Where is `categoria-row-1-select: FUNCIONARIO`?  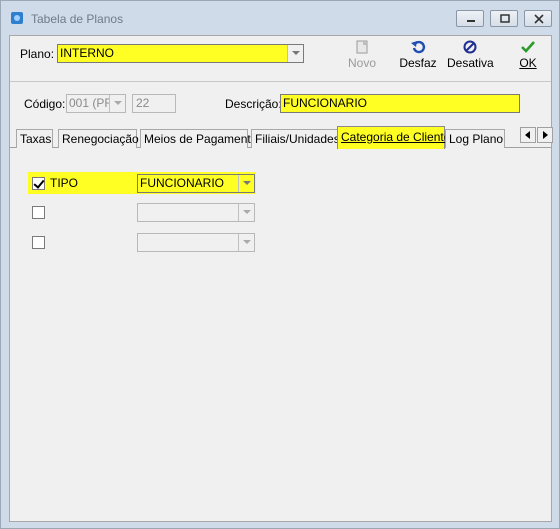 categoria-row-1-select: FUNCIONARIO is located at coordinates (196, 183).